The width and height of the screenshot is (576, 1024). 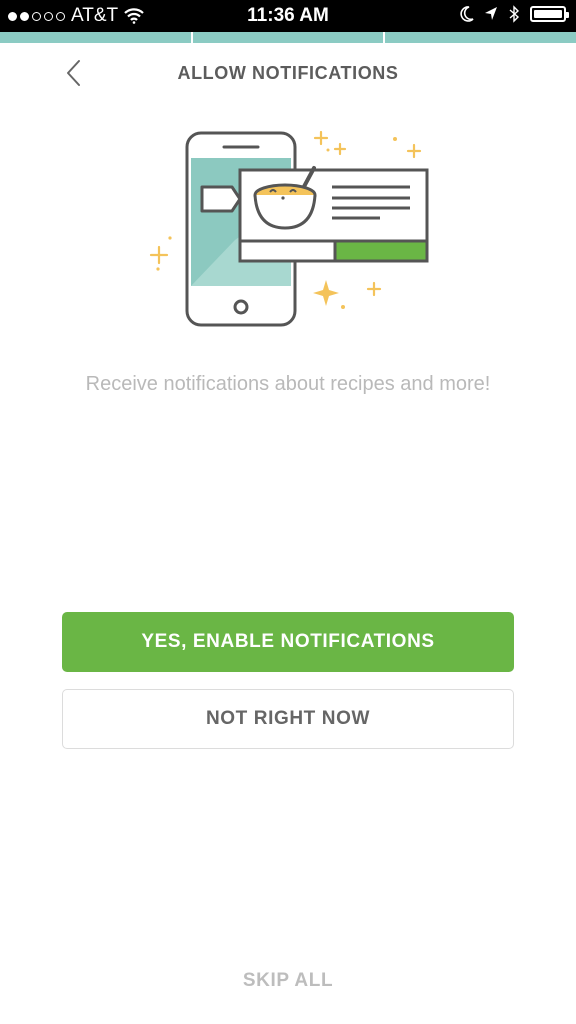 I want to click on notification-illustration, so click(x=290, y=227).